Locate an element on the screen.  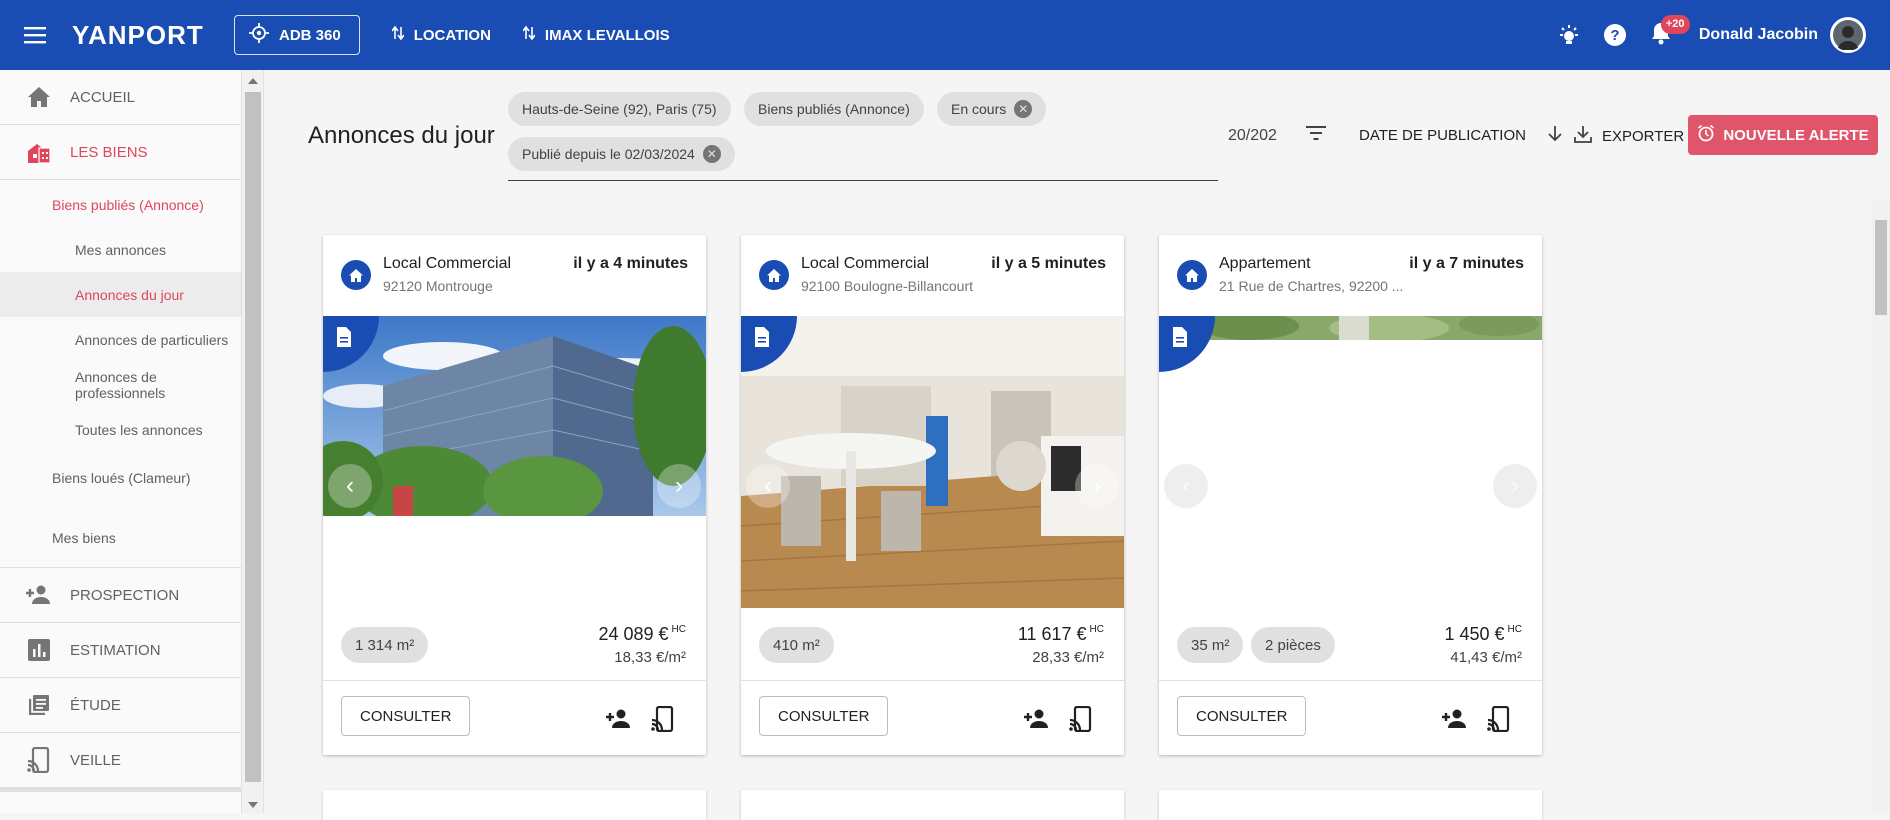
sidebar-item-annonces-du-jour: Annonces du jour is located at coordinates (121, 294).